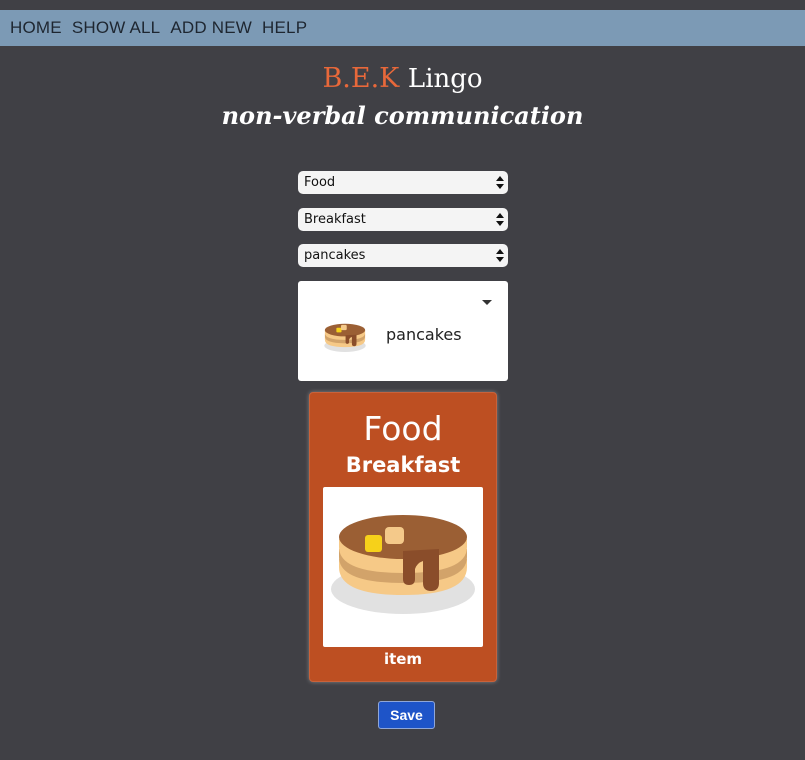 Image resolution: width=805 pixels, height=760 pixels. What do you see at coordinates (402, 115) in the screenshot?
I see `brand-tagline: non-verbal communication` at bounding box center [402, 115].